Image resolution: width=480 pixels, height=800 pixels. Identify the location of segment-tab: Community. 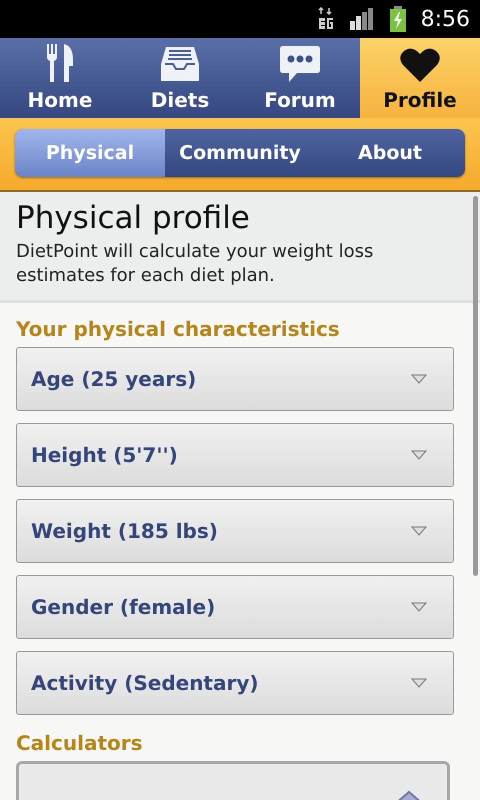
(240, 153).